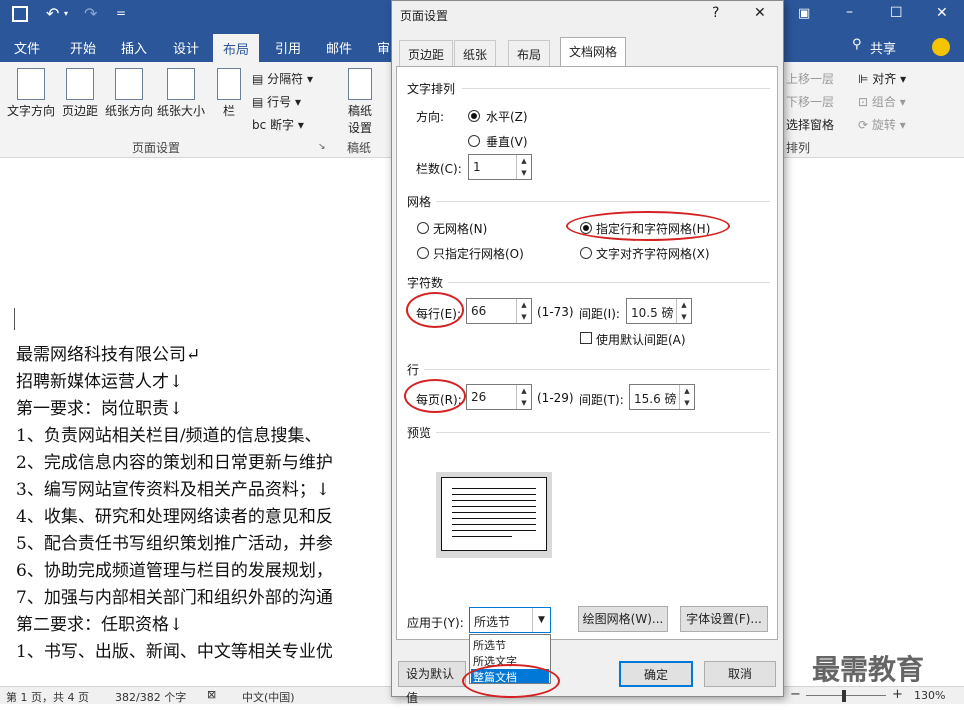  What do you see at coordinates (360, 102) in the screenshot?
I see `manuscript-settings-button: 稿纸 设置` at bounding box center [360, 102].